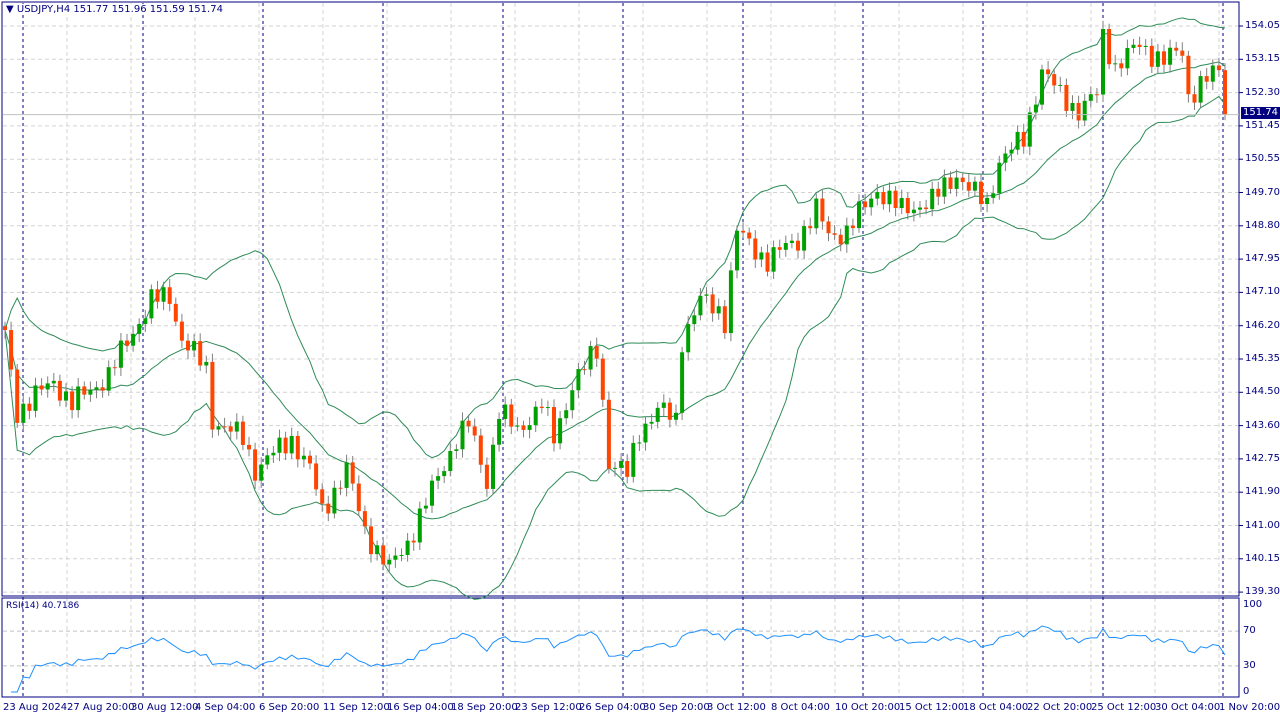 The image size is (1280, 720). I want to click on rsi-line, so click(618, 659).